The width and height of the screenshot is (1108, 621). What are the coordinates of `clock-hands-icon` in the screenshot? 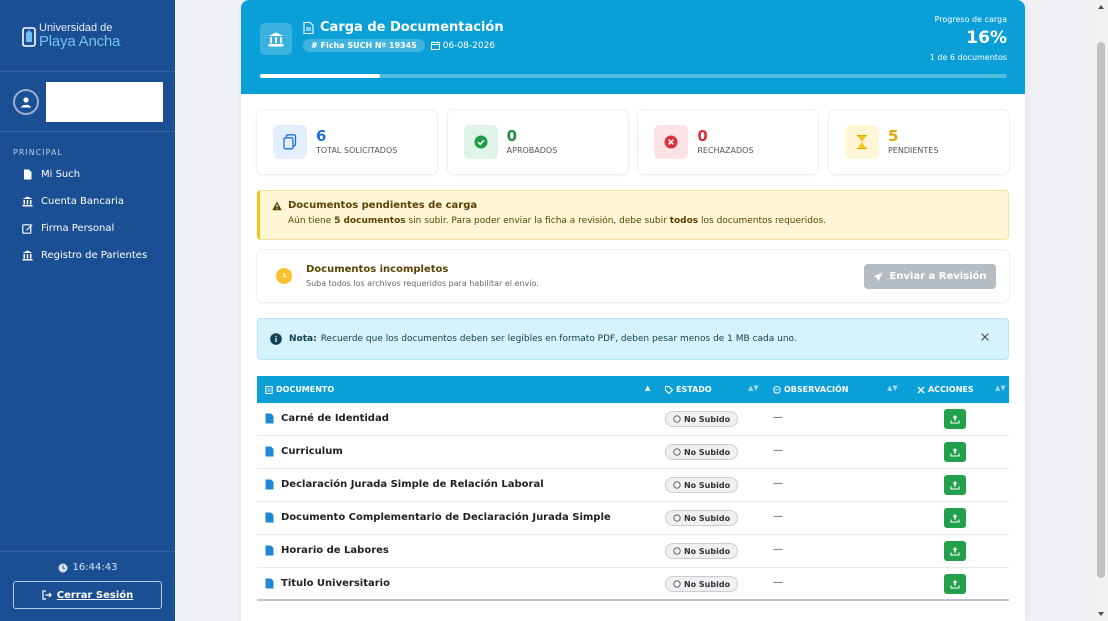 It's located at (285, 275).